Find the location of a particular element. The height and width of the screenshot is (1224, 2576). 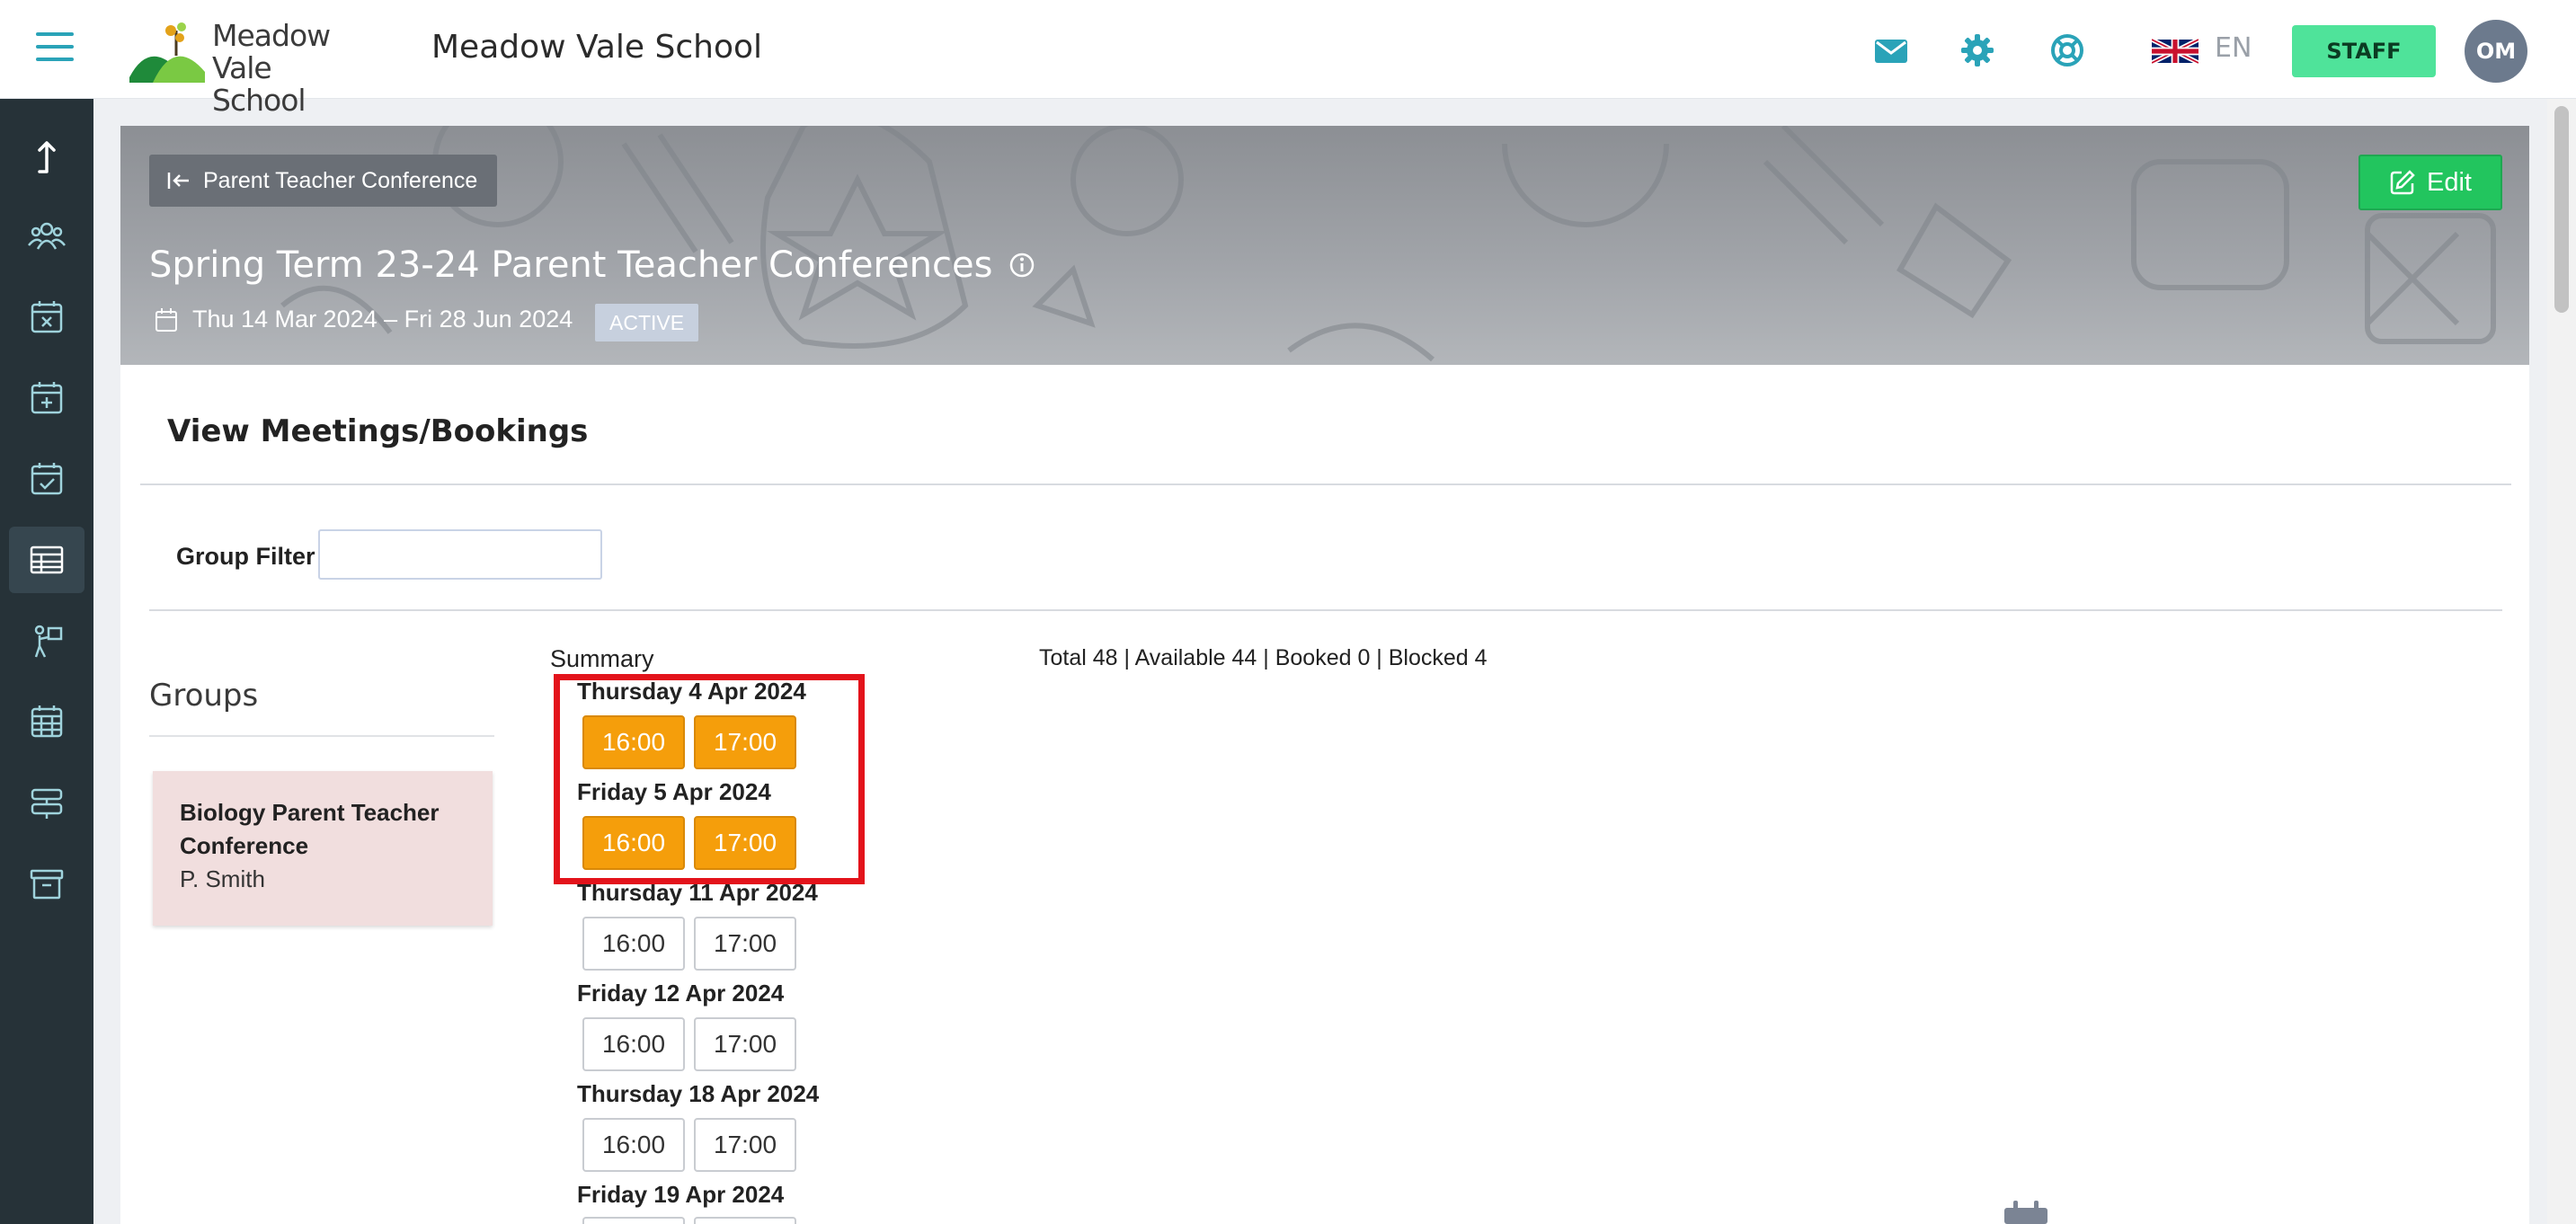

calendar-plus-icon is located at coordinates (47, 398).